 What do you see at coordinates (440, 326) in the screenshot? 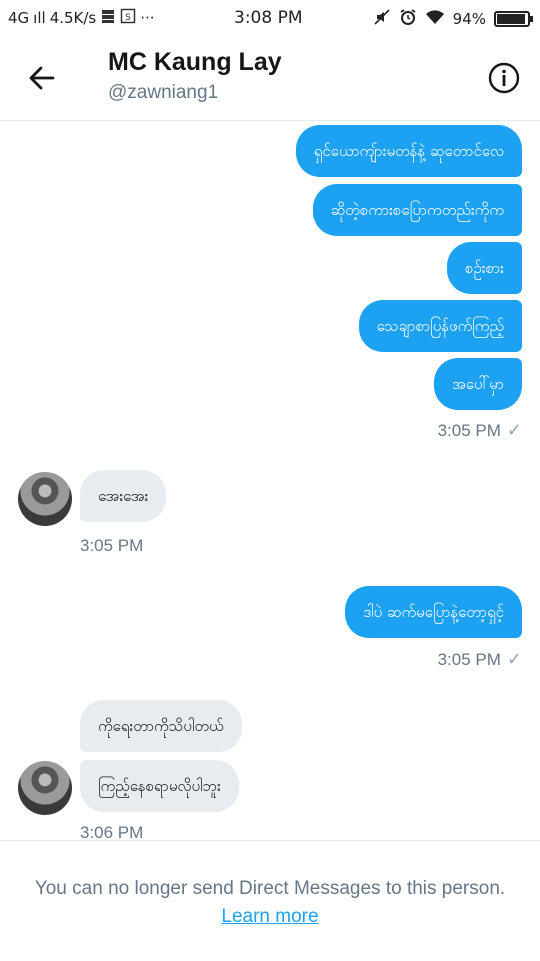
I see `message-bubble-outgoing: သေချာစာပြန်ဖက်ကြည့်` at bounding box center [440, 326].